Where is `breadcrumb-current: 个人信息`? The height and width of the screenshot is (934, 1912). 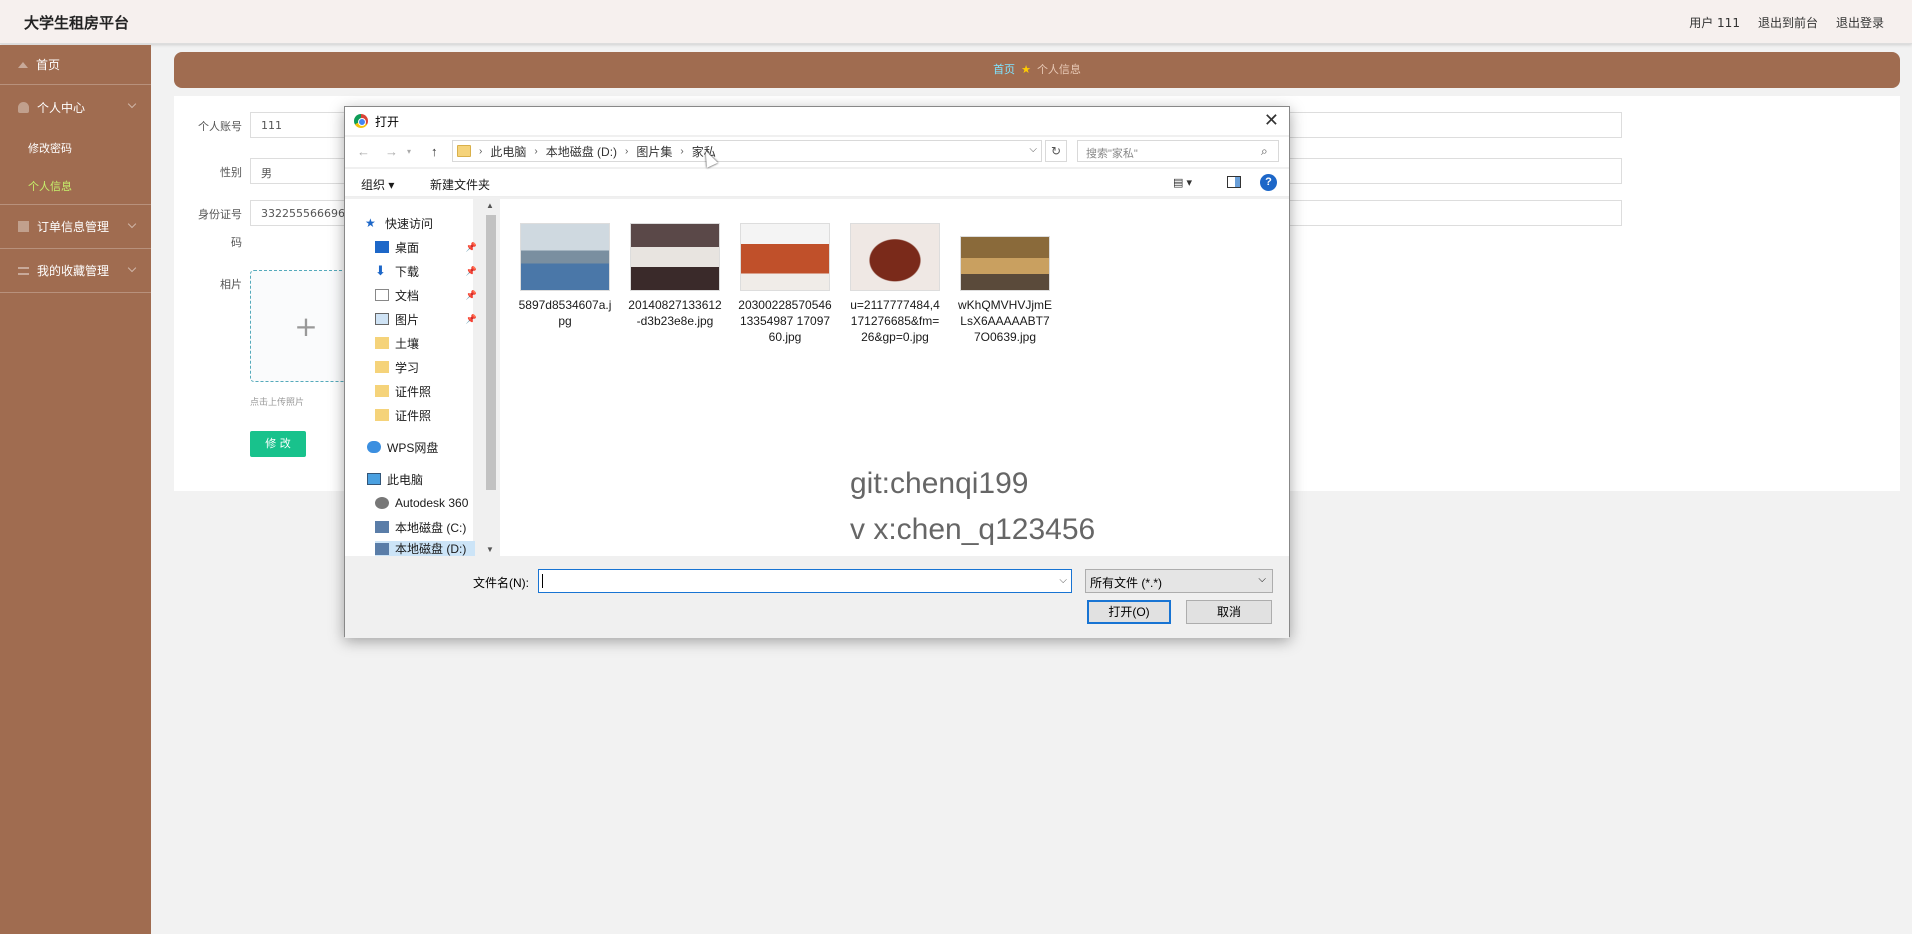 breadcrumb-current: 个人信息 is located at coordinates (1058, 69).